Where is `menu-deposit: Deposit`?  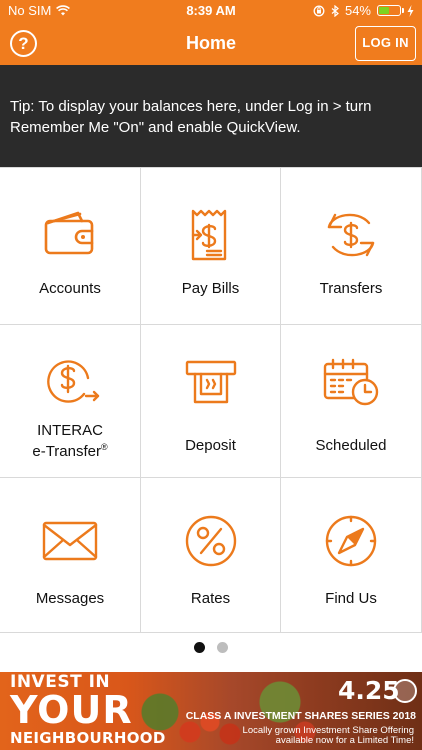
menu-deposit: Deposit is located at coordinates (211, 401).